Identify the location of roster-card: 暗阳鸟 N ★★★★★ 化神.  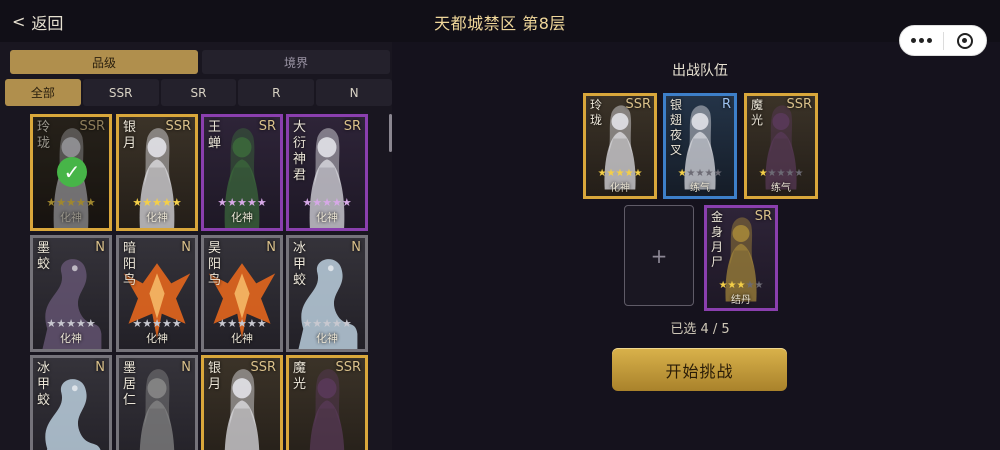
(157, 293).